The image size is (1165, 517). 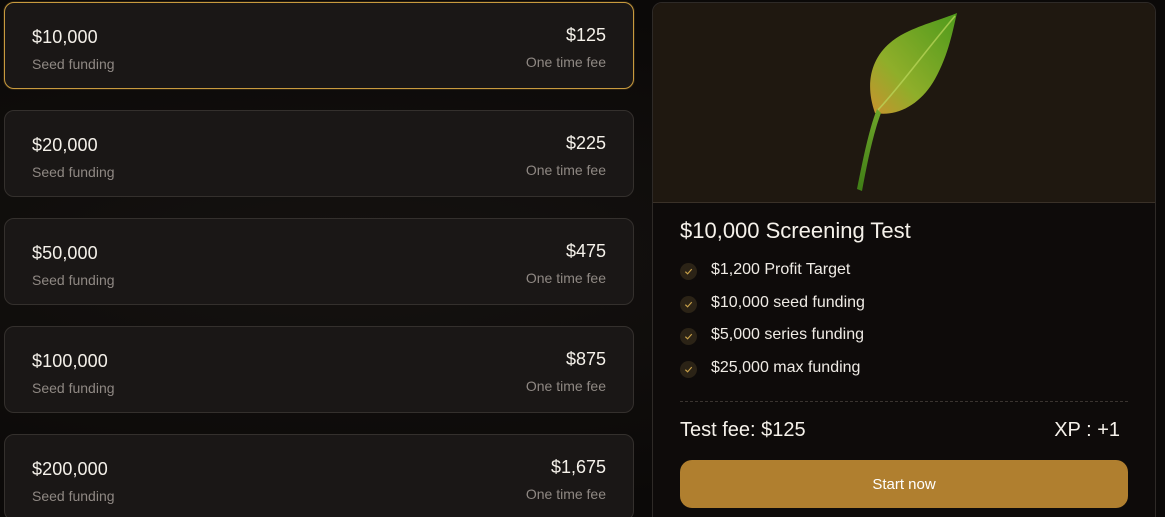 What do you see at coordinates (1087, 430) in the screenshot?
I see `xp-reward: XP : +1` at bounding box center [1087, 430].